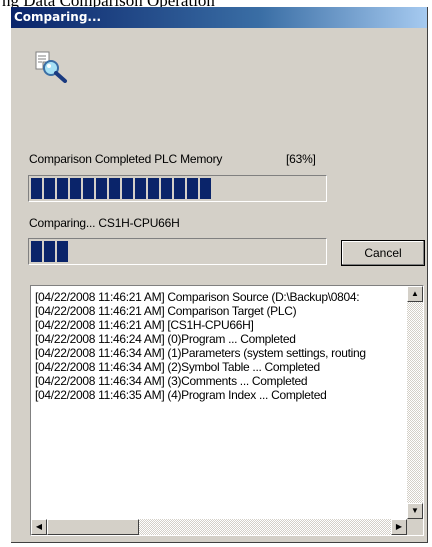  What do you see at coordinates (399, 527) in the screenshot?
I see `scroll-right-icon: ▶` at bounding box center [399, 527].